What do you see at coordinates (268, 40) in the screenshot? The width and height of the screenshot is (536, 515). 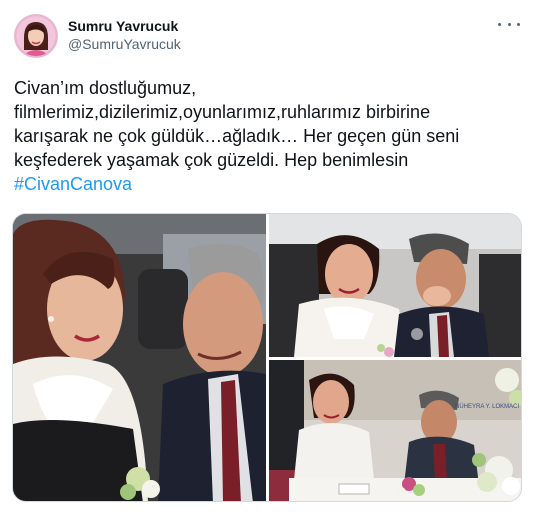 I see `tweet-header: Sumru Yavrucuk @SumruYavrucuk` at bounding box center [268, 40].